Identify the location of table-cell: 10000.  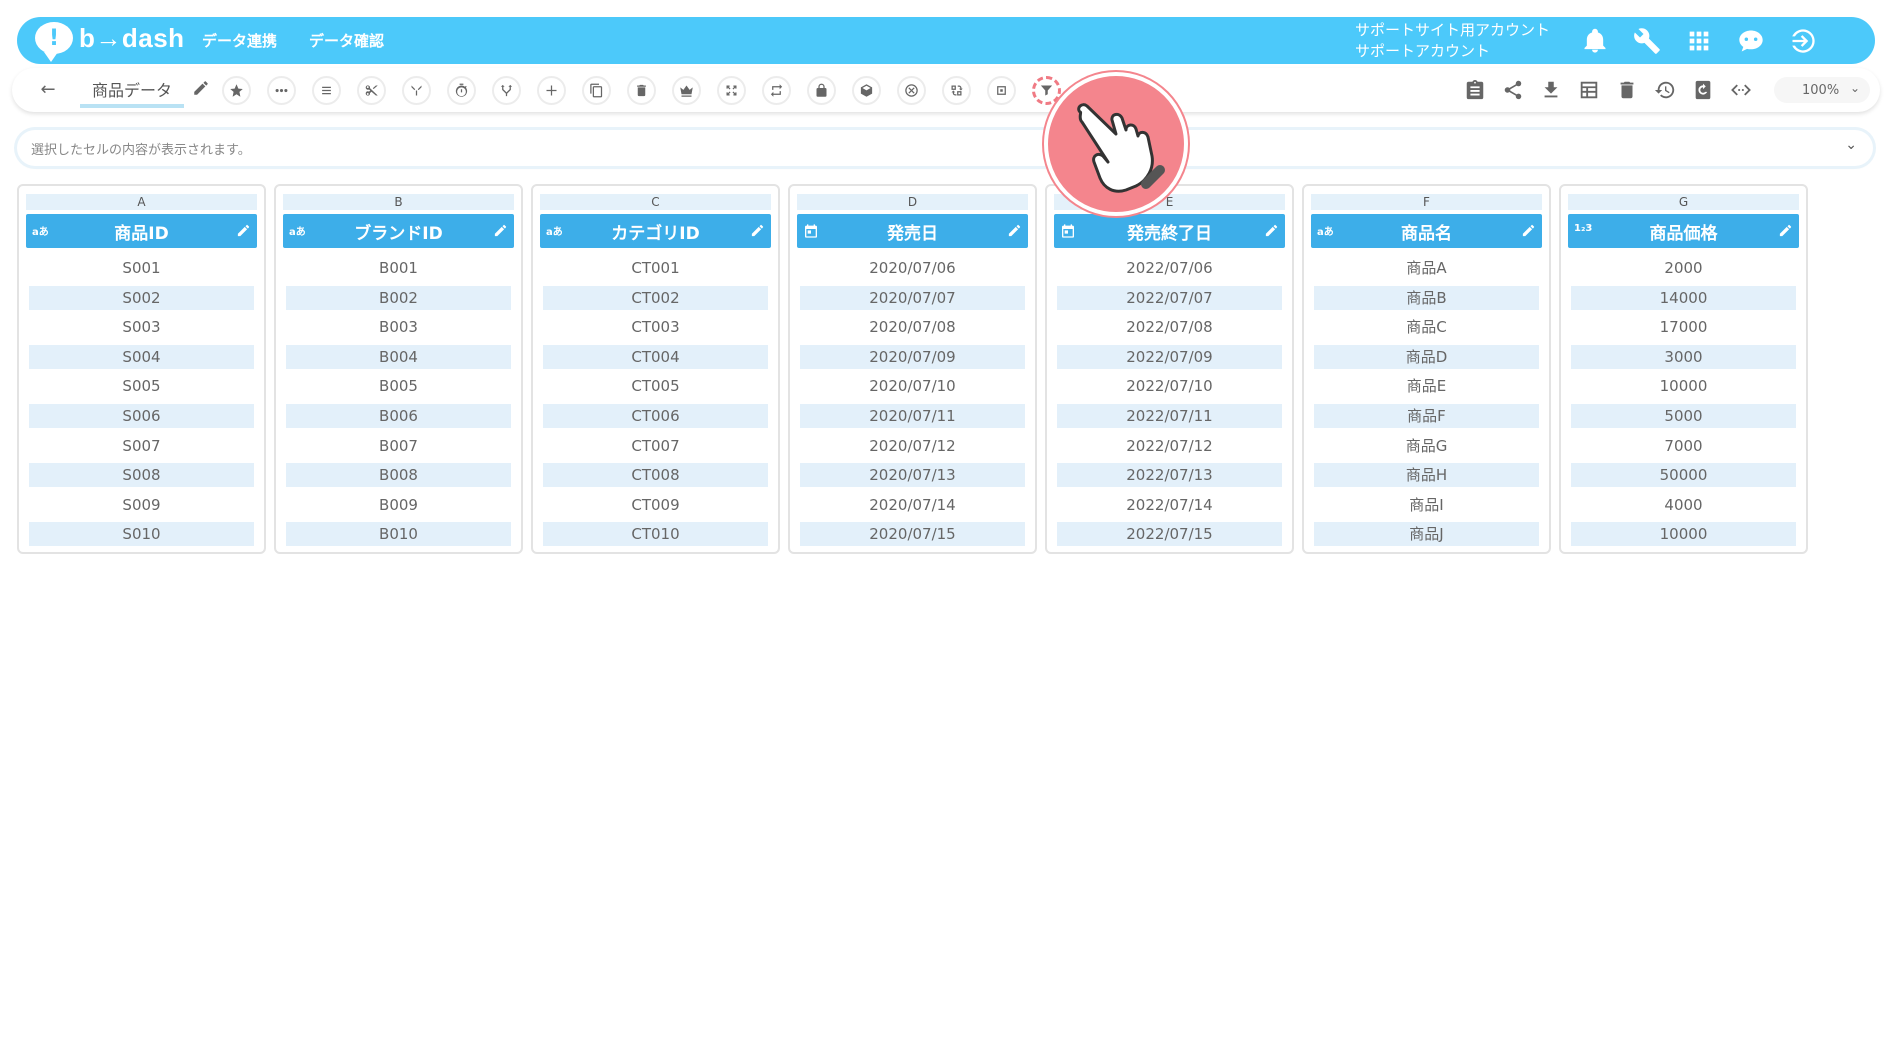
(1683, 534).